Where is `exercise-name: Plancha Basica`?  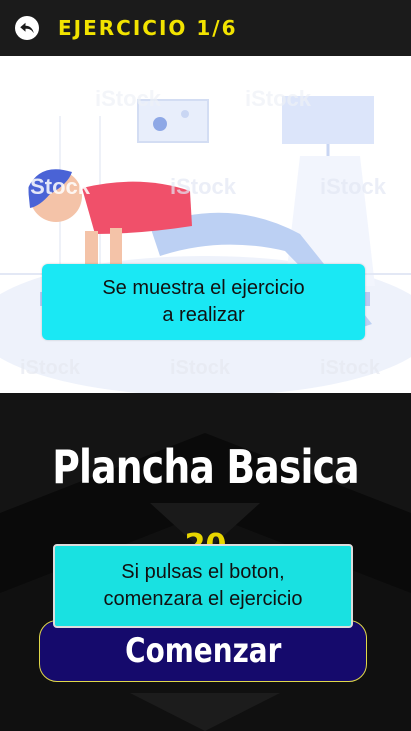
exercise-name: Plancha Basica is located at coordinates (205, 467).